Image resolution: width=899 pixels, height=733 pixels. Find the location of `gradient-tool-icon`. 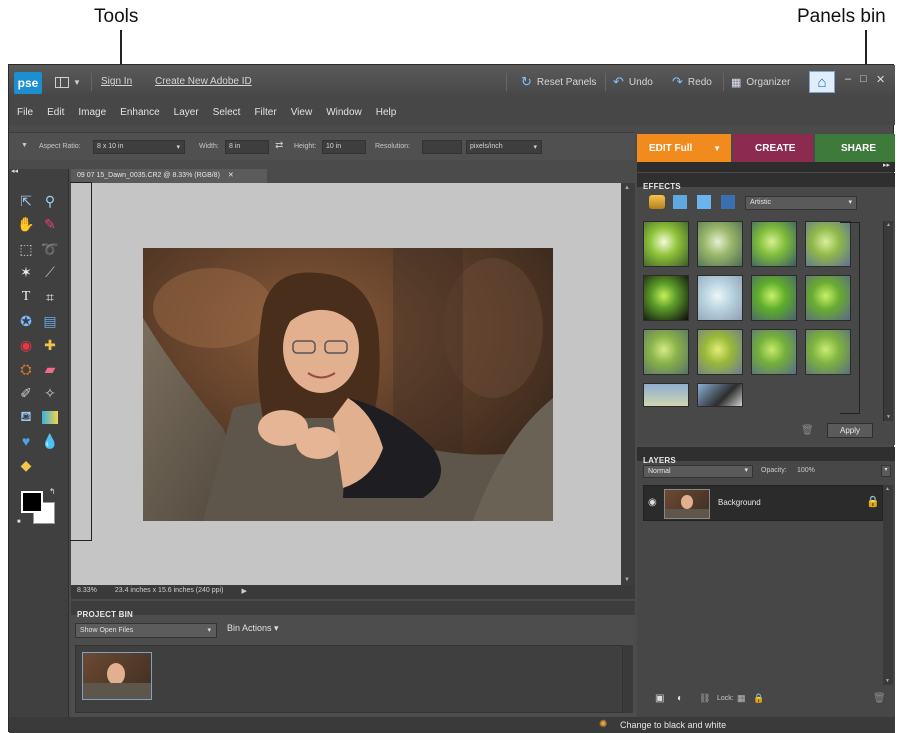

gradient-tool-icon is located at coordinates (50, 417).